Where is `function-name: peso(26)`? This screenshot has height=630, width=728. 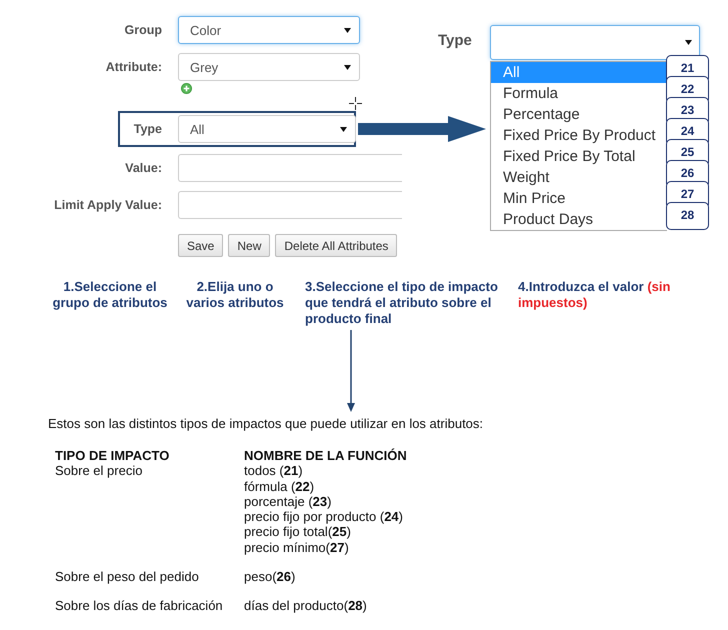 function-name: peso(26) is located at coordinates (270, 576).